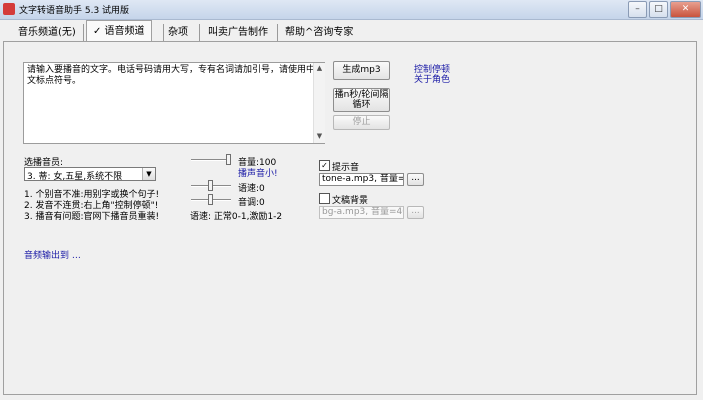 This screenshot has width=703, height=400. Describe the element at coordinates (258, 172) in the screenshot. I see `volume-hint-link: 播声音小!` at that location.